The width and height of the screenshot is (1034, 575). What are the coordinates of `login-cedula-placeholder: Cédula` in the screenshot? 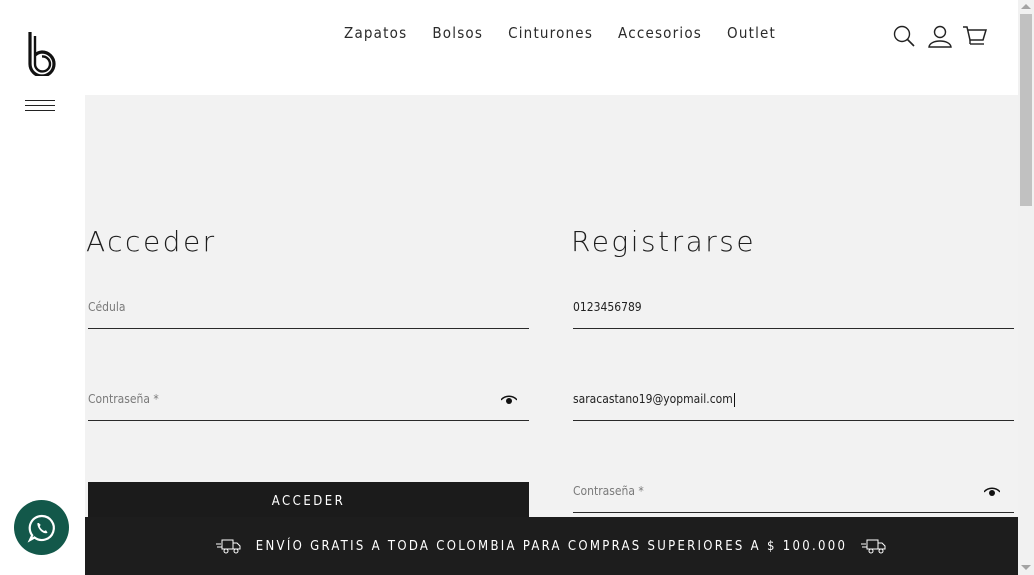 It's located at (107, 307).